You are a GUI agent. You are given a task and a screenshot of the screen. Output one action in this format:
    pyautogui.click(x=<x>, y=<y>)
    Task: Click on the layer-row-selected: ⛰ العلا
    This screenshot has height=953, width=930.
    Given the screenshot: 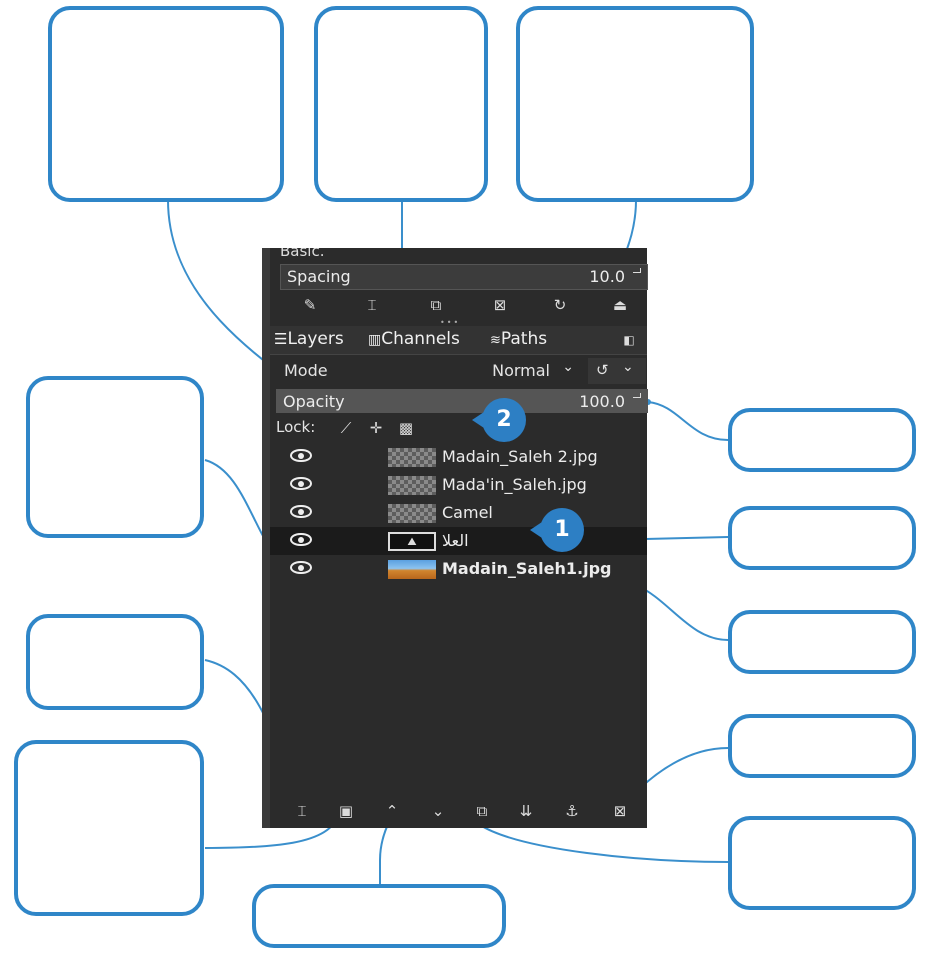 What is the action you would take?
    pyautogui.click(x=458, y=541)
    